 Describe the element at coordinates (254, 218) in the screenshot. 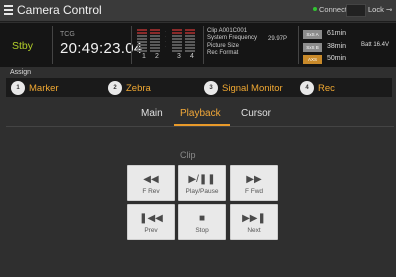

I see `skip-next-icon: ▶▶❚` at that location.